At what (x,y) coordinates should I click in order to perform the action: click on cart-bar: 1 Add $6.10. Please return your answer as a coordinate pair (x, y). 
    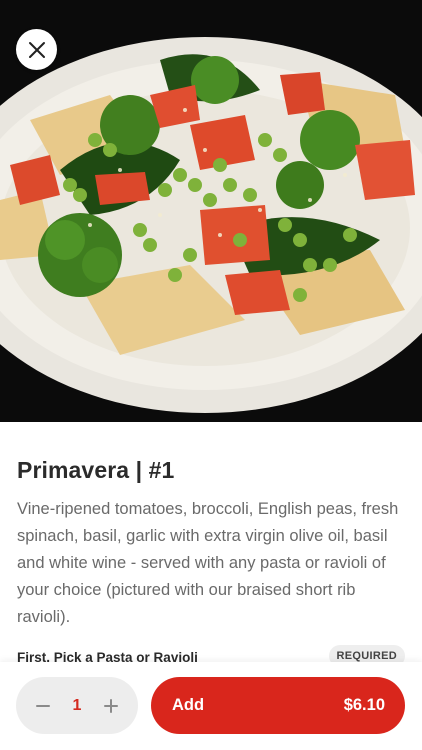
    Looking at the image, I should click on (211, 706).